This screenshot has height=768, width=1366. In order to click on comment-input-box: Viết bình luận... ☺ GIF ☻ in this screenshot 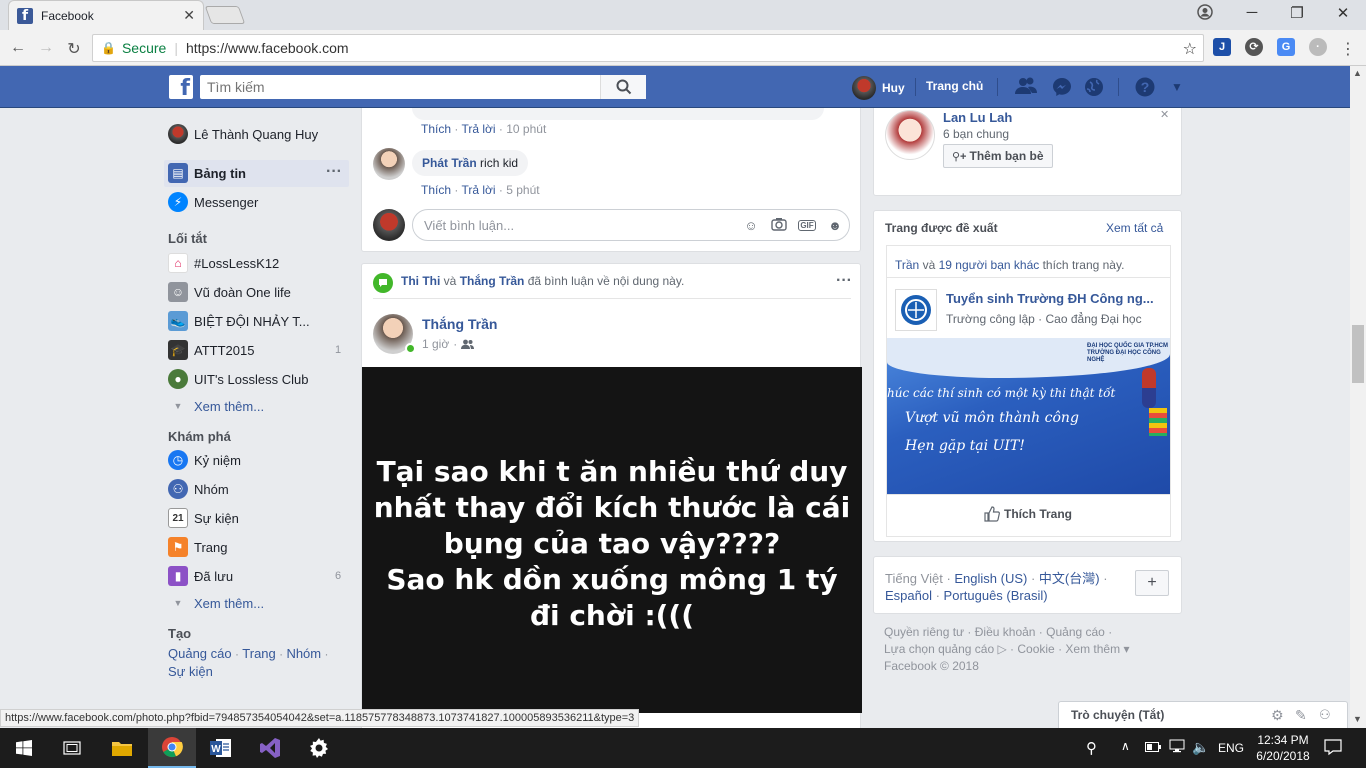, I will do `click(631, 225)`.